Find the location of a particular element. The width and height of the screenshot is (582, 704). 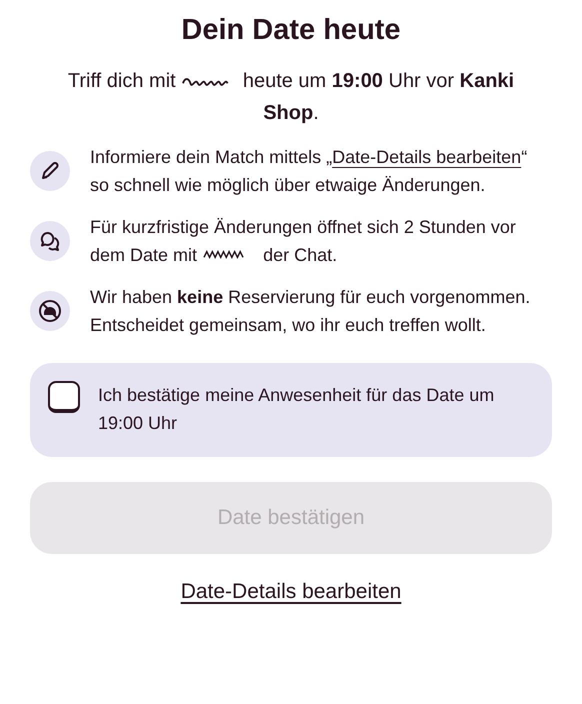

edit-details-link: Date-Details bearbeiten is located at coordinates (291, 592).